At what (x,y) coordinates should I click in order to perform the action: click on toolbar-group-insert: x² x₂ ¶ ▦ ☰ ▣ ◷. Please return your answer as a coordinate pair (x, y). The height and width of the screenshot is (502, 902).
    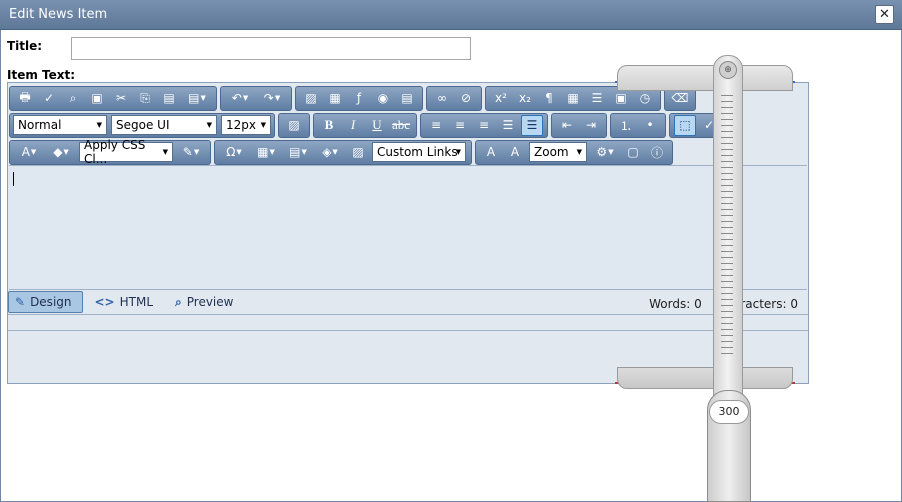
    Looking at the image, I should click on (573, 98).